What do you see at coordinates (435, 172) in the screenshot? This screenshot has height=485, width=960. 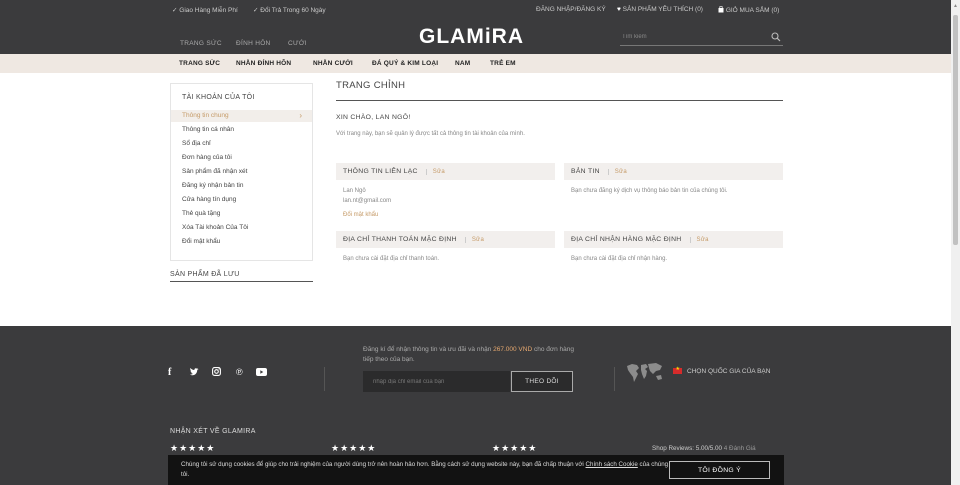 I see `edit-contact-link: Sửa` at bounding box center [435, 172].